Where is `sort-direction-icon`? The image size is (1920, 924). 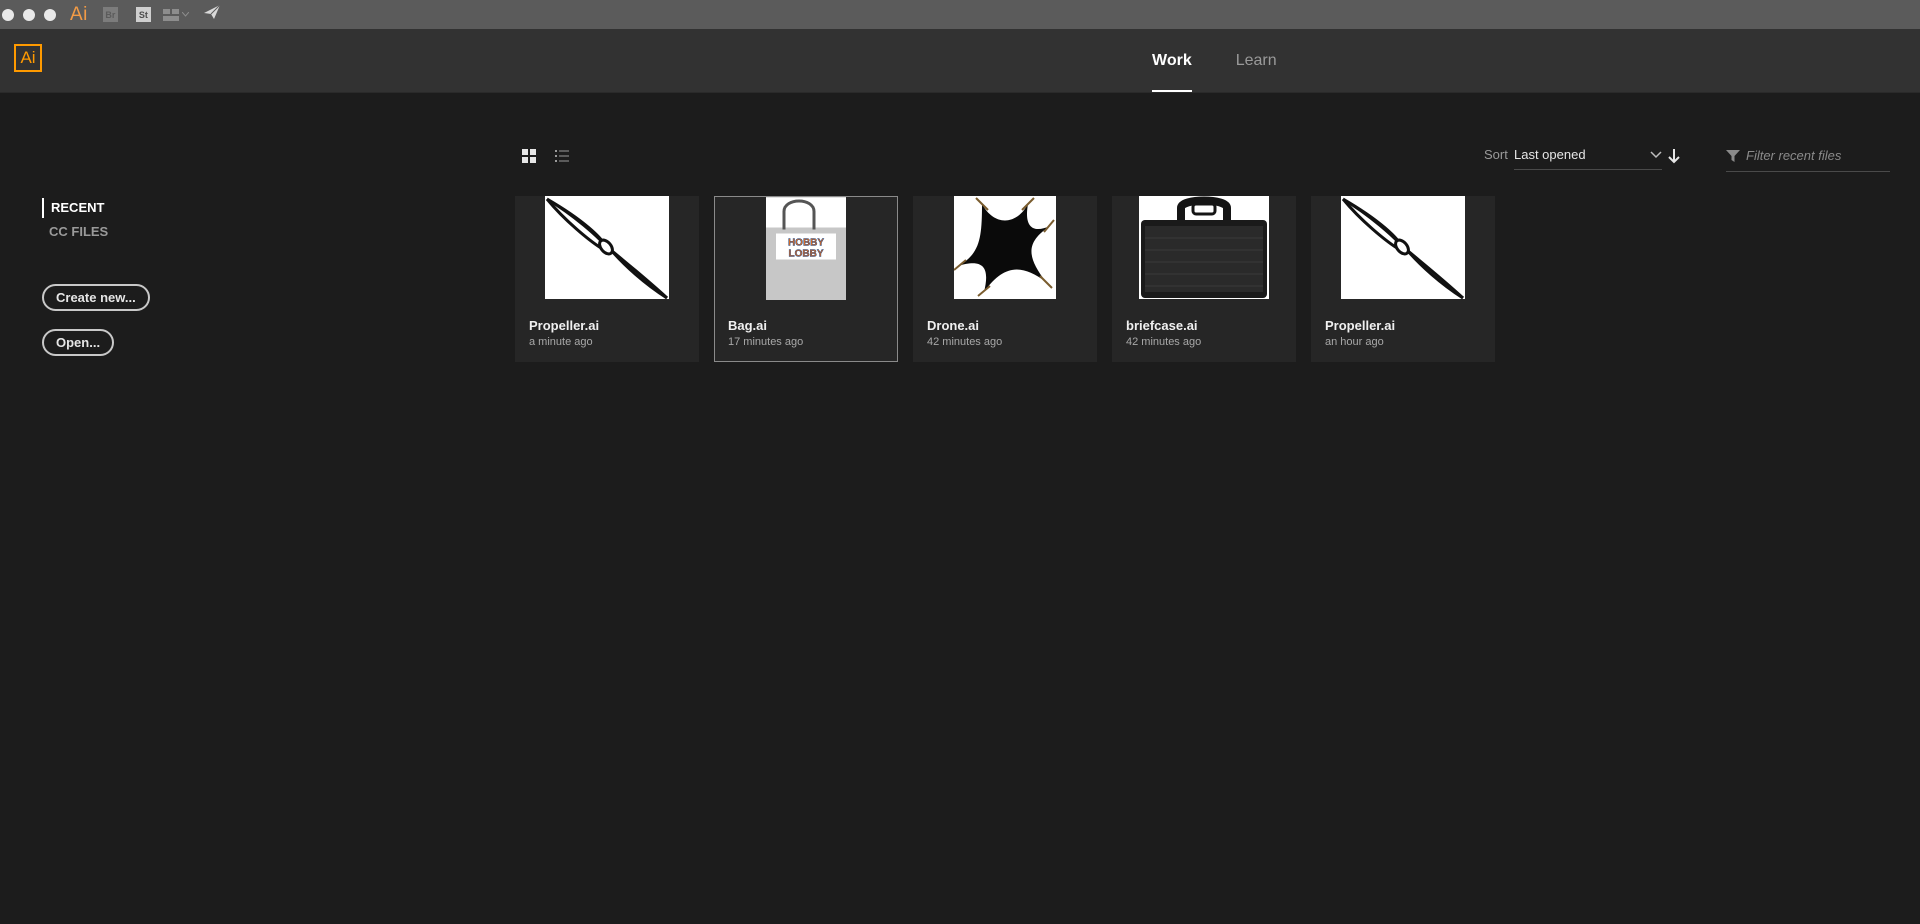 sort-direction-icon is located at coordinates (1674, 156).